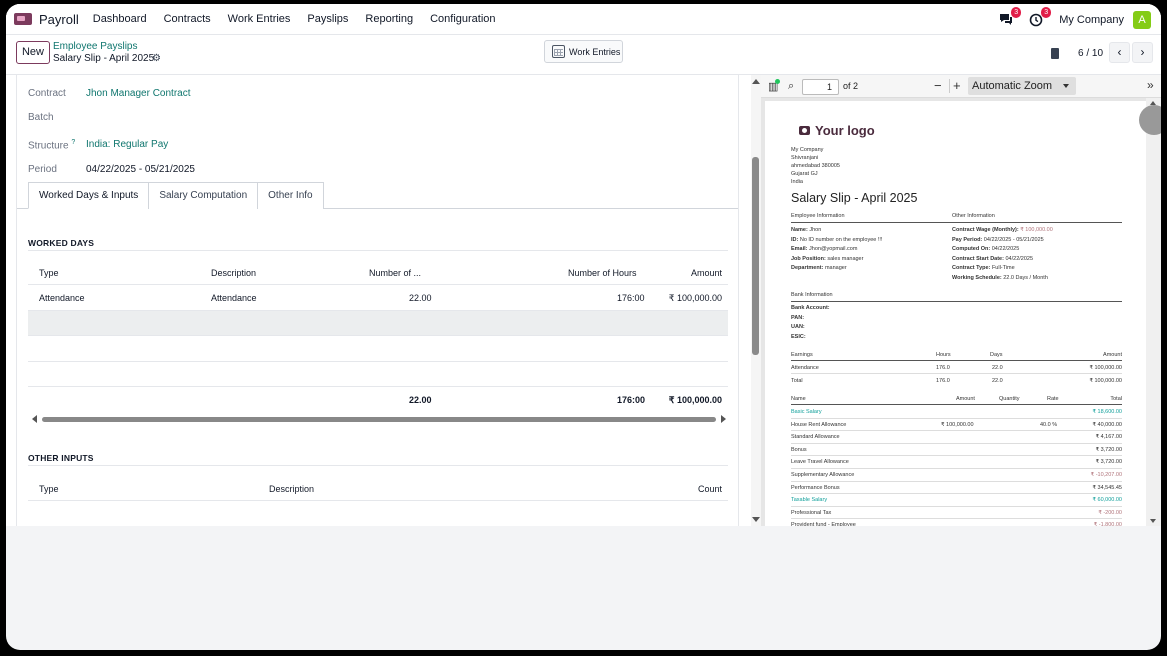  What do you see at coordinates (420, 400) in the screenshot?
I see `total-days: 22.00` at bounding box center [420, 400].